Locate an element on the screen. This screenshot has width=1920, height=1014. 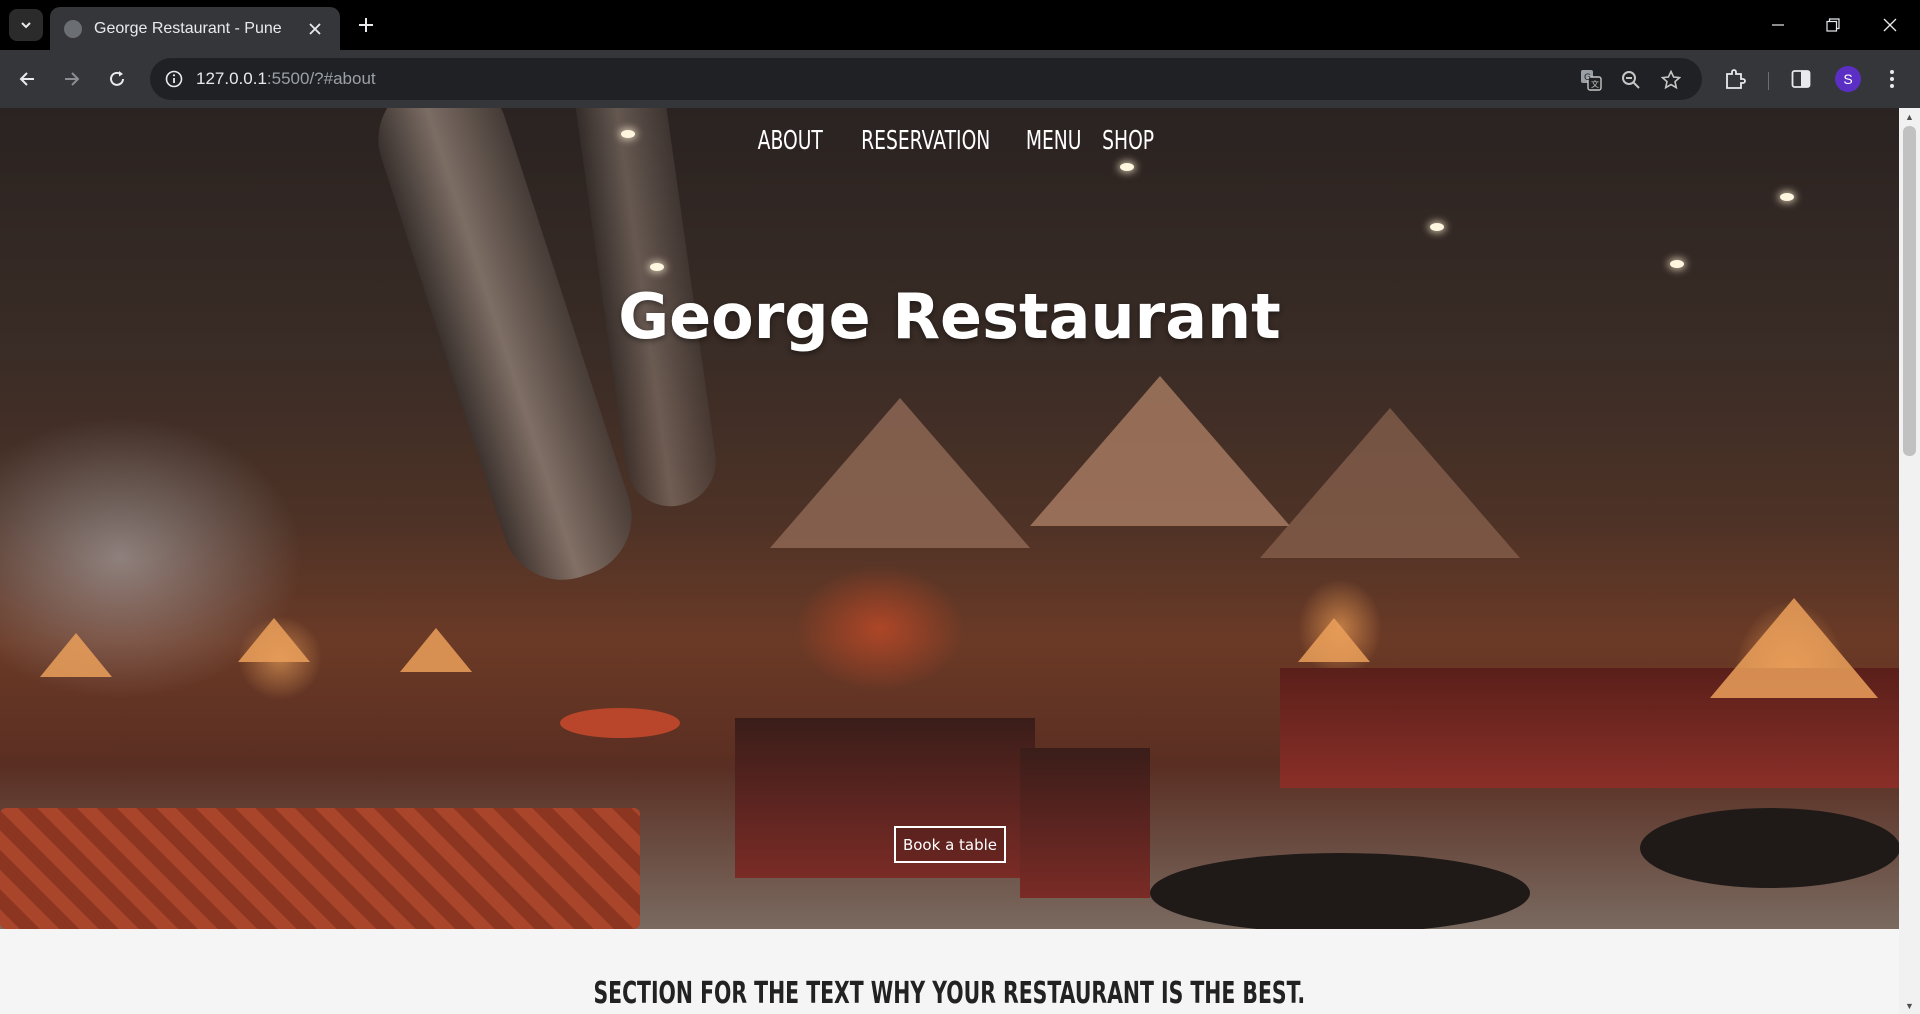
new-tab-button is located at coordinates (366, 25).